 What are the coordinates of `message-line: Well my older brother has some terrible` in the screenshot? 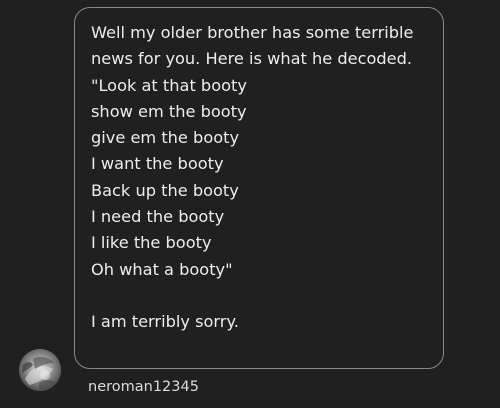 It's located at (252, 32).